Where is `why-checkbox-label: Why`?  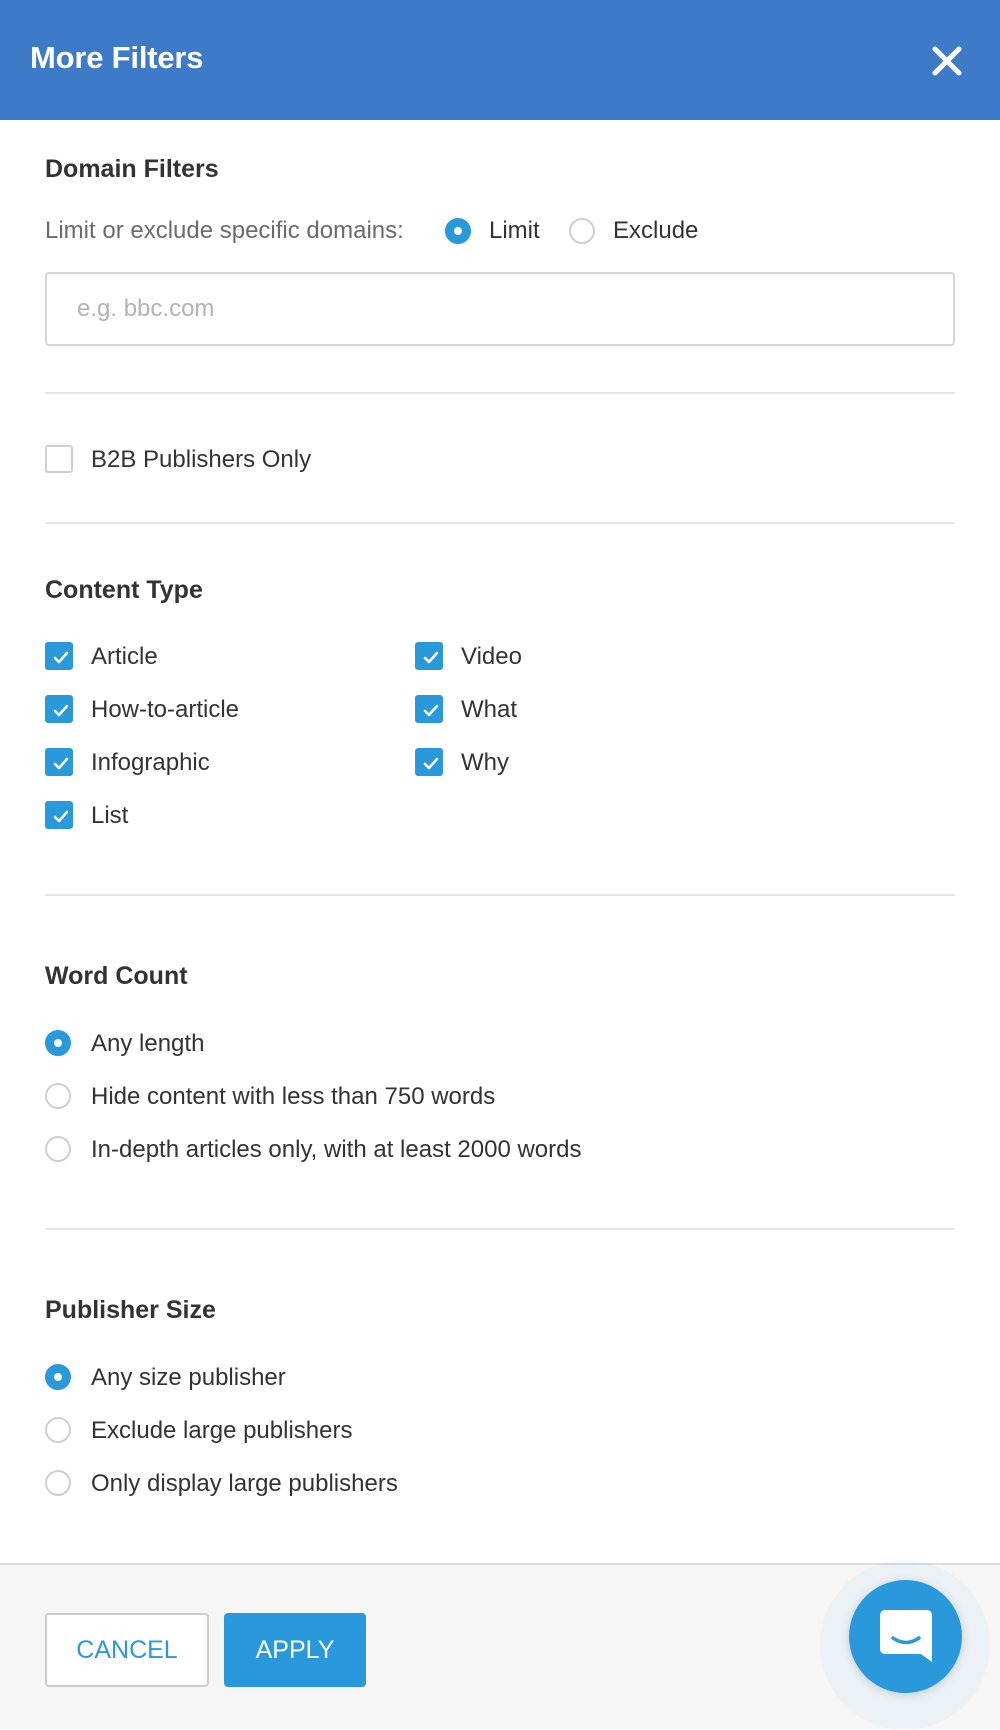 why-checkbox-label: Why is located at coordinates (485, 763).